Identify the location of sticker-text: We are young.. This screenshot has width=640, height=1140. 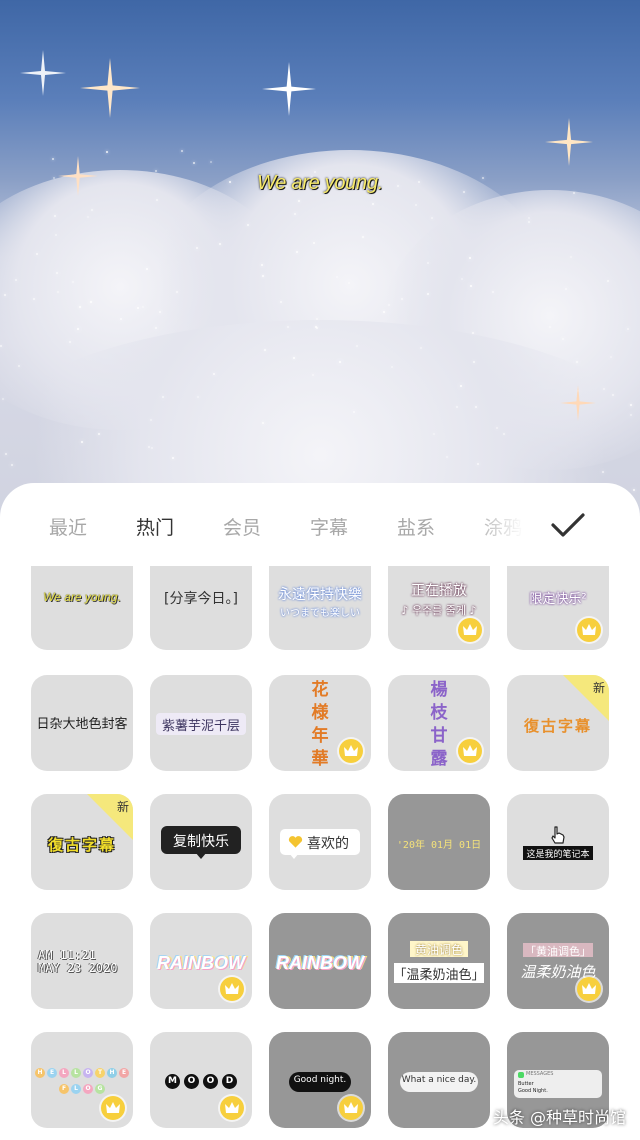
(82, 597).